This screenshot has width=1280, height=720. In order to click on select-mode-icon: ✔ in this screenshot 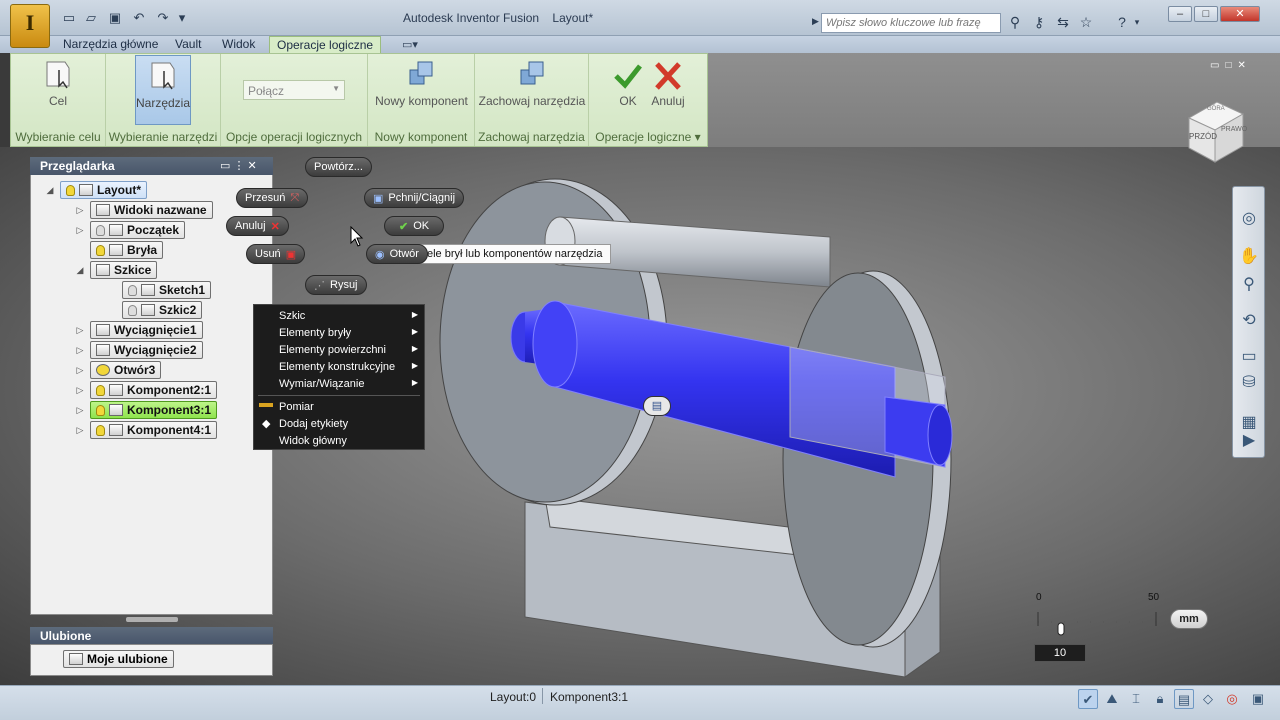, I will do `click(1088, 699)`.